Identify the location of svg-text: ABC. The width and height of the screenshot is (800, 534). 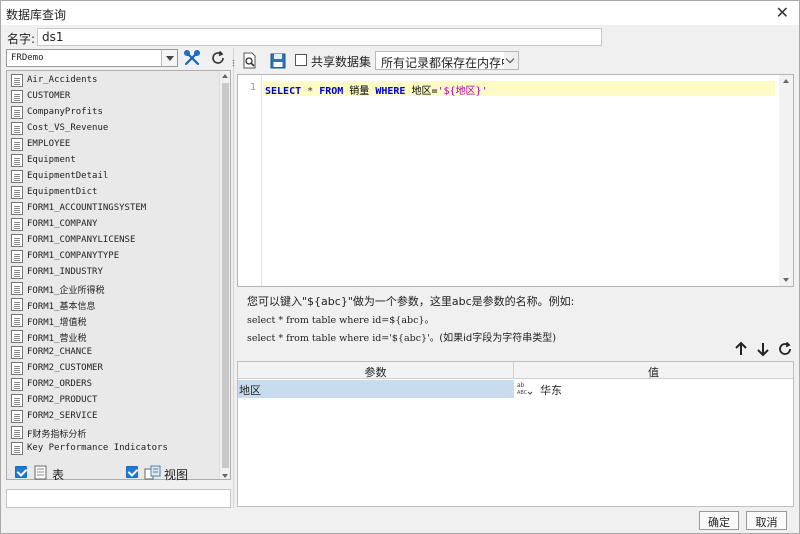
(522, 393).